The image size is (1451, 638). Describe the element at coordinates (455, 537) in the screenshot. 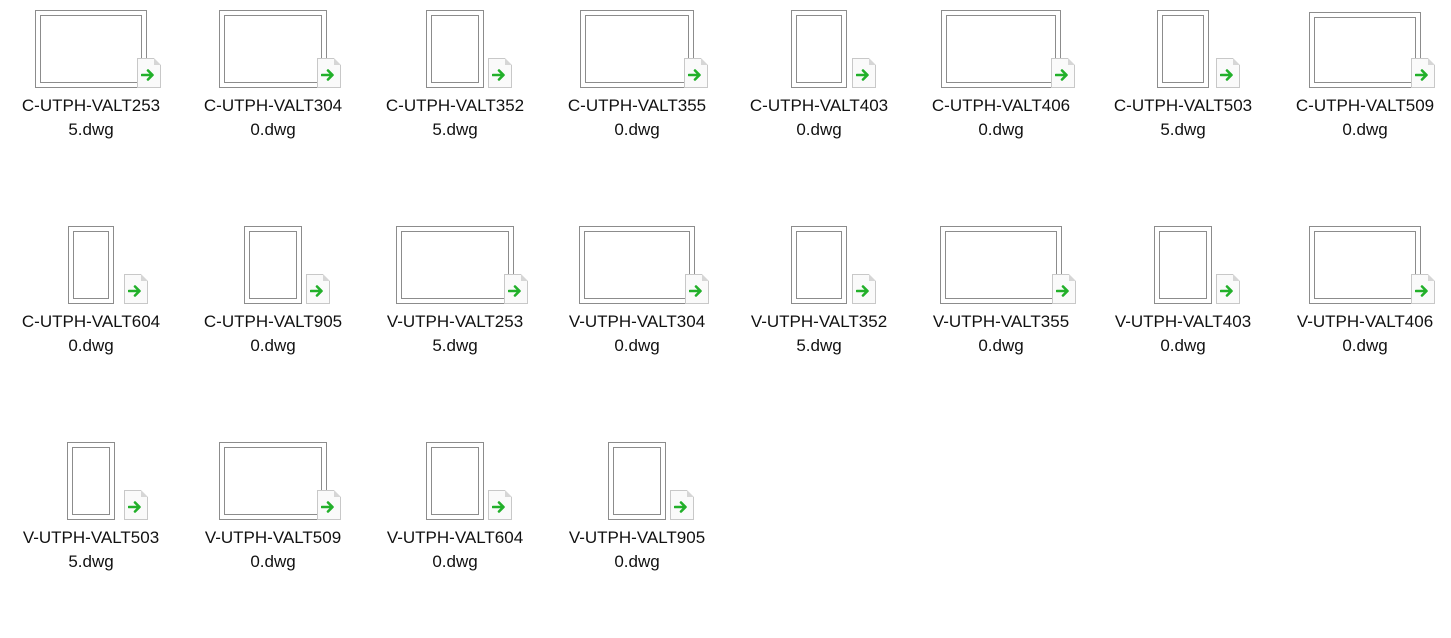

I see `file-name-line-1: V-UTPH-VALT604` at that location.